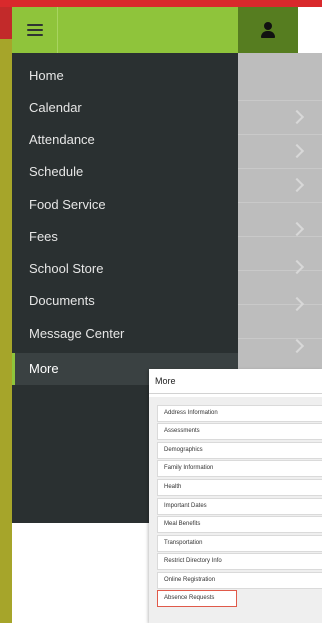  Describe the element at coordinates (125, 205) in the screenshot. I see `nav-item-food-service: Food Service` at that location.